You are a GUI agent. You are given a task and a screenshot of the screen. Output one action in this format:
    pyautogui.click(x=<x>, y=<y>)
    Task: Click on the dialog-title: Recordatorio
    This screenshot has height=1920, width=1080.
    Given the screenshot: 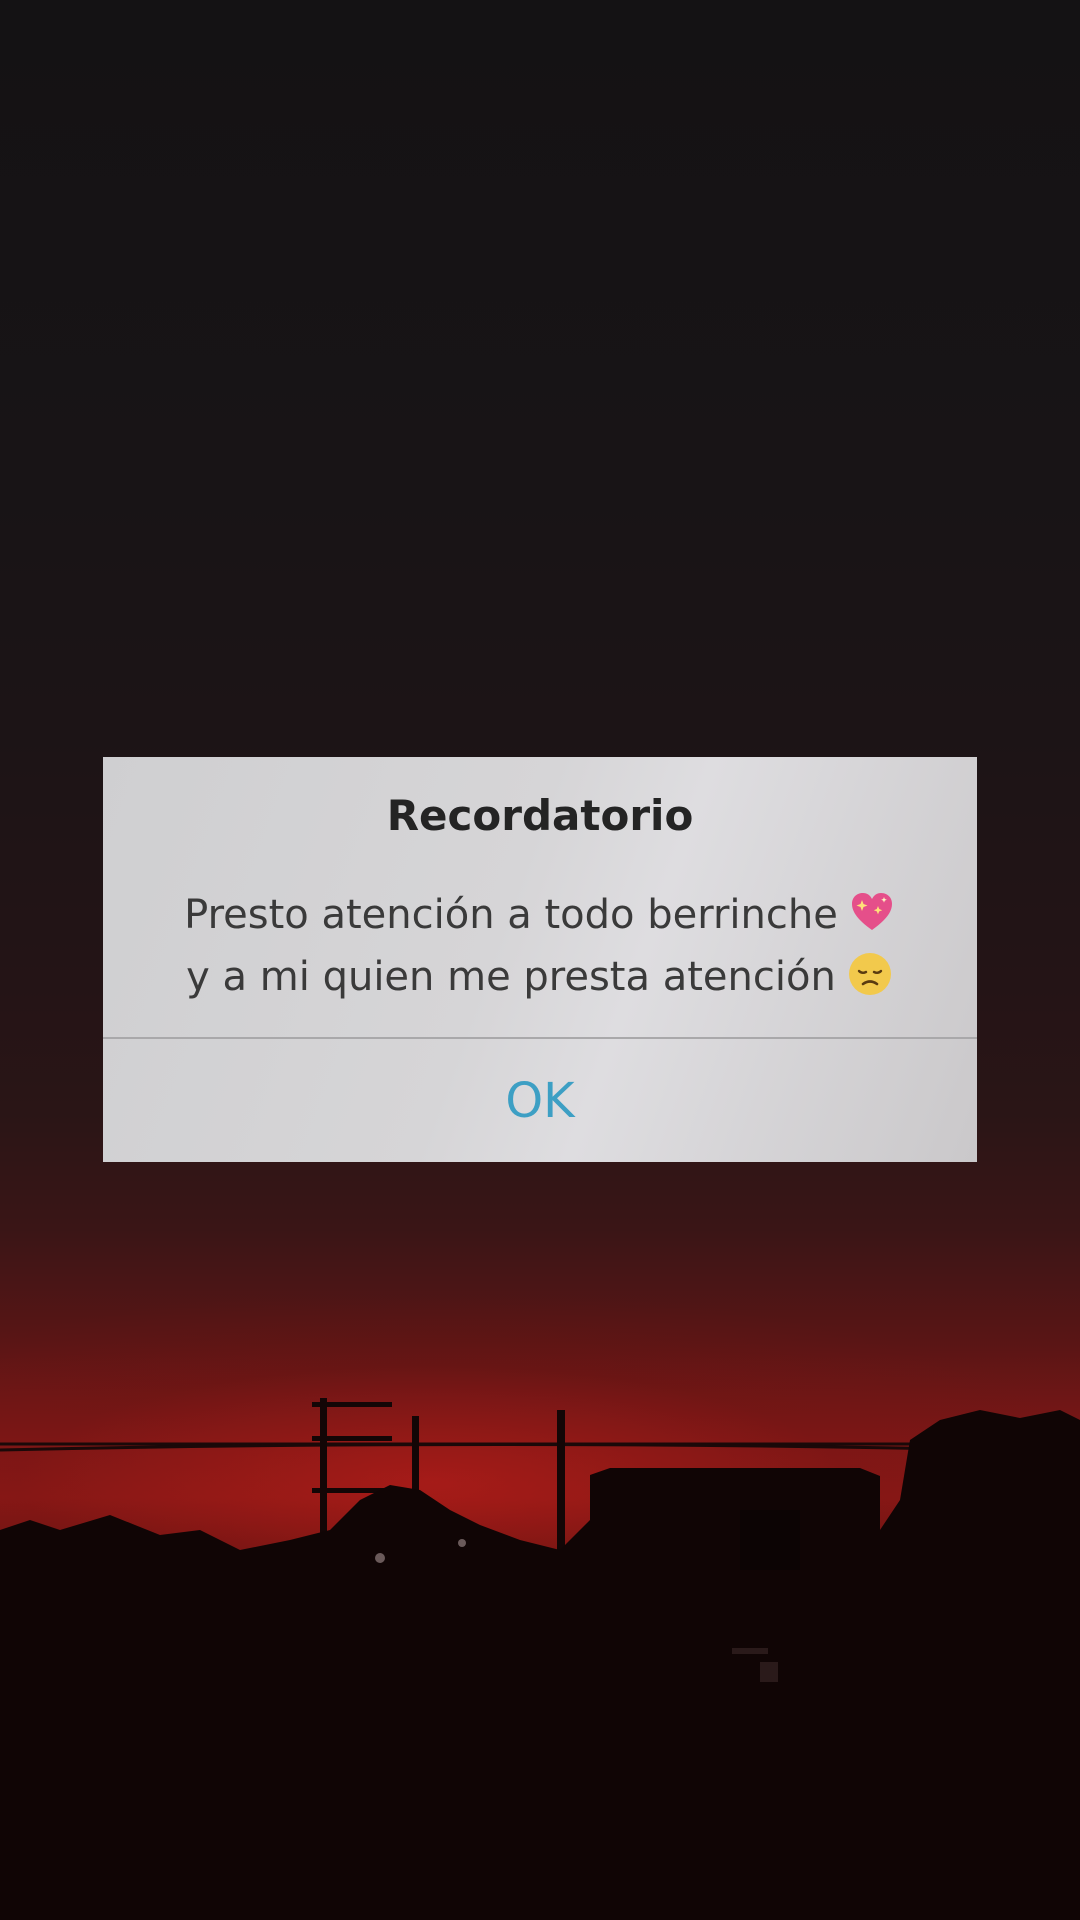 What is the action you would take?
    pyautogui.click(x=540, y=815)
    